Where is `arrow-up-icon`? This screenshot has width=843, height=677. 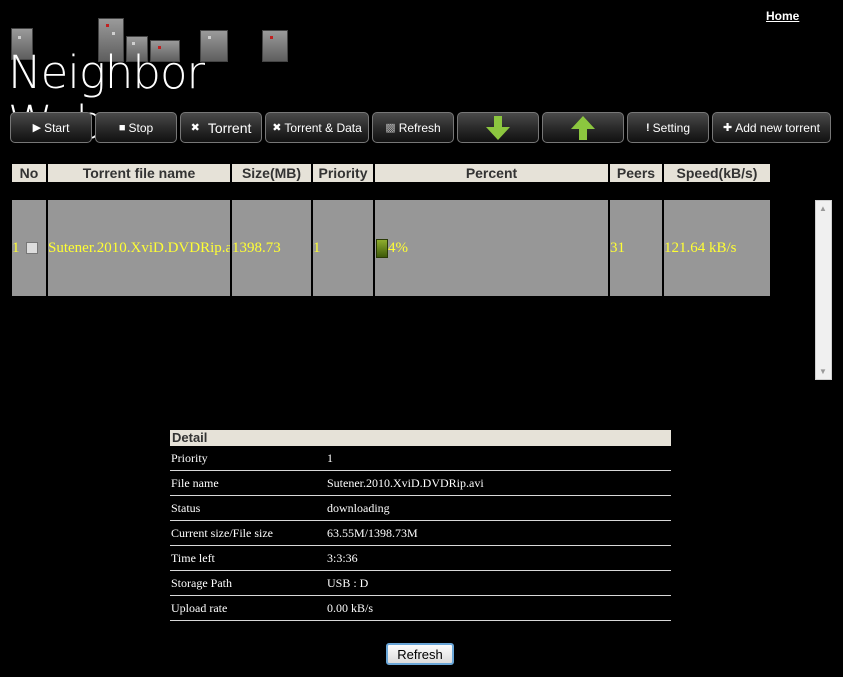 arrow-up-icon is located at coordinates (583, 127).